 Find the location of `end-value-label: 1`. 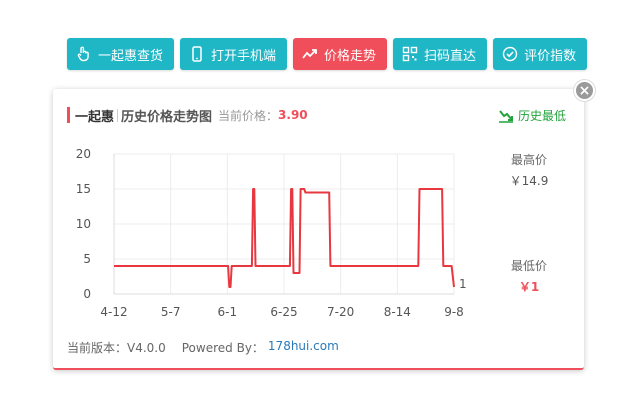

end-value-label: 1 is located at coordinates (463, 284).